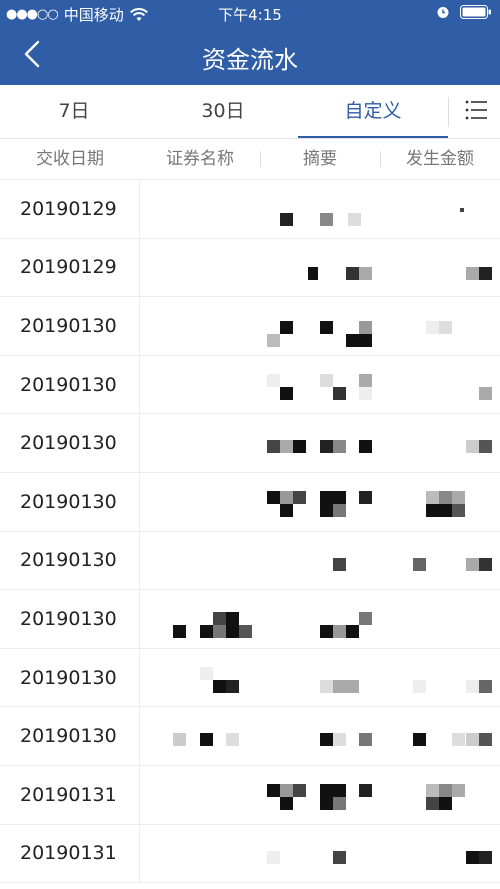  I want to click on tab-7-days: 7日, so click(74, 111).